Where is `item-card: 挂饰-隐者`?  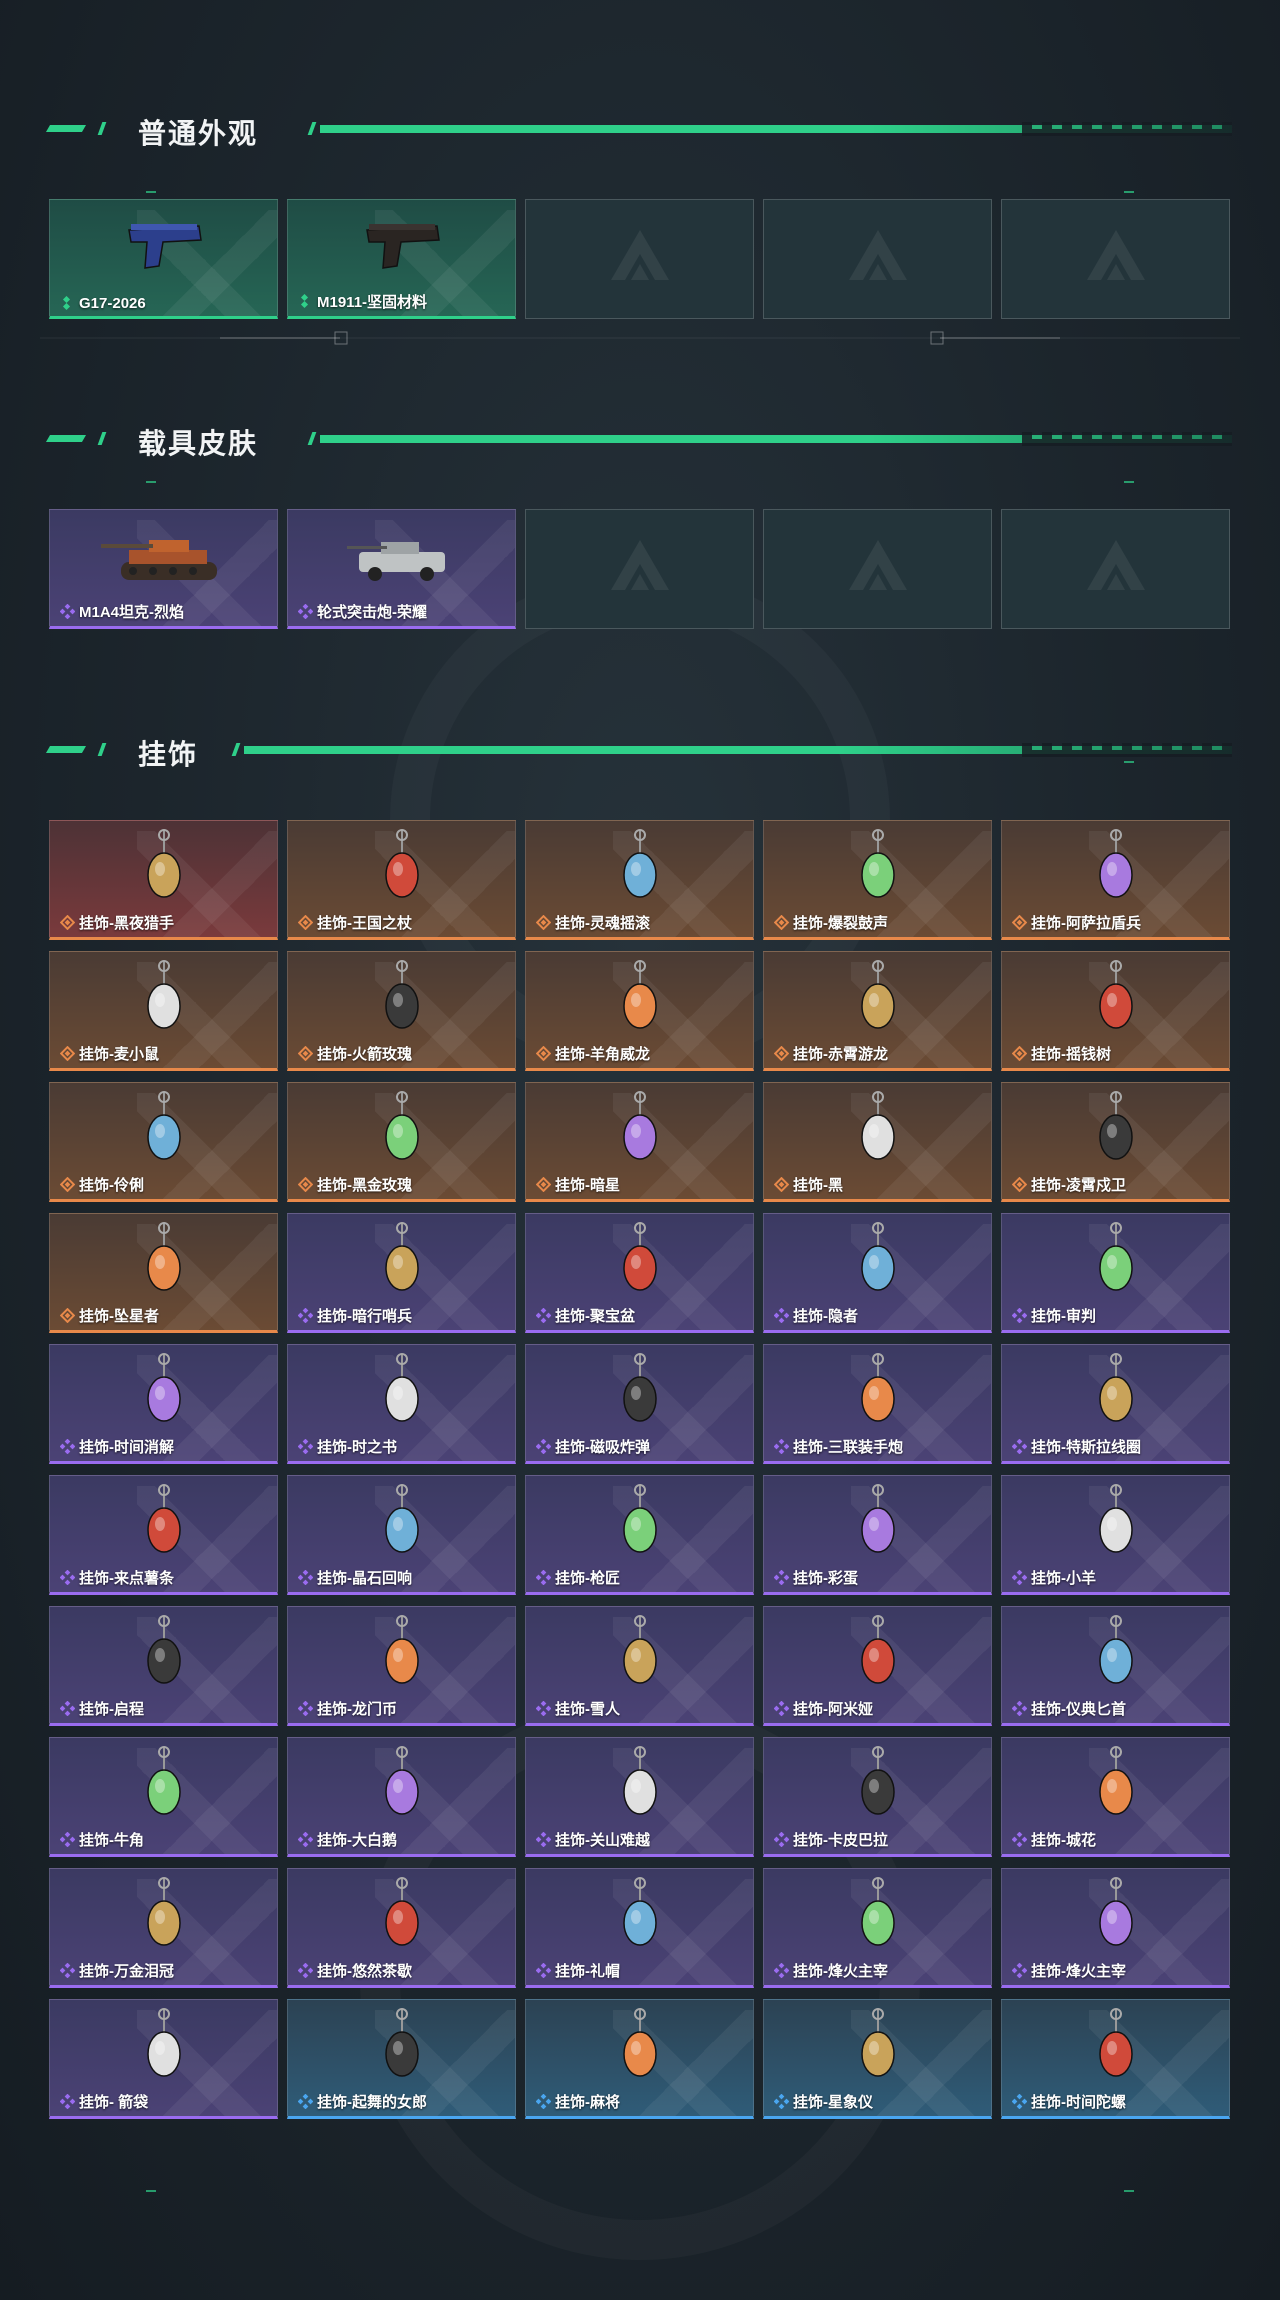 item-card: 挂饰-隐者 is located at coordinates (877, 1273).